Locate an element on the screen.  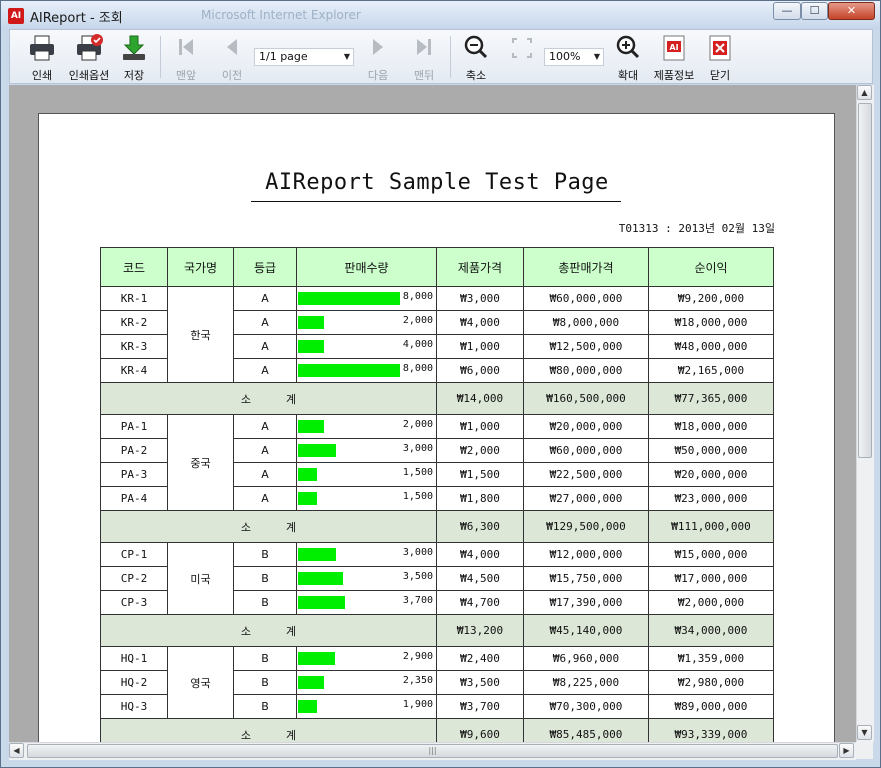
code-cell: KR-2 is located at coordinates (134, 322).